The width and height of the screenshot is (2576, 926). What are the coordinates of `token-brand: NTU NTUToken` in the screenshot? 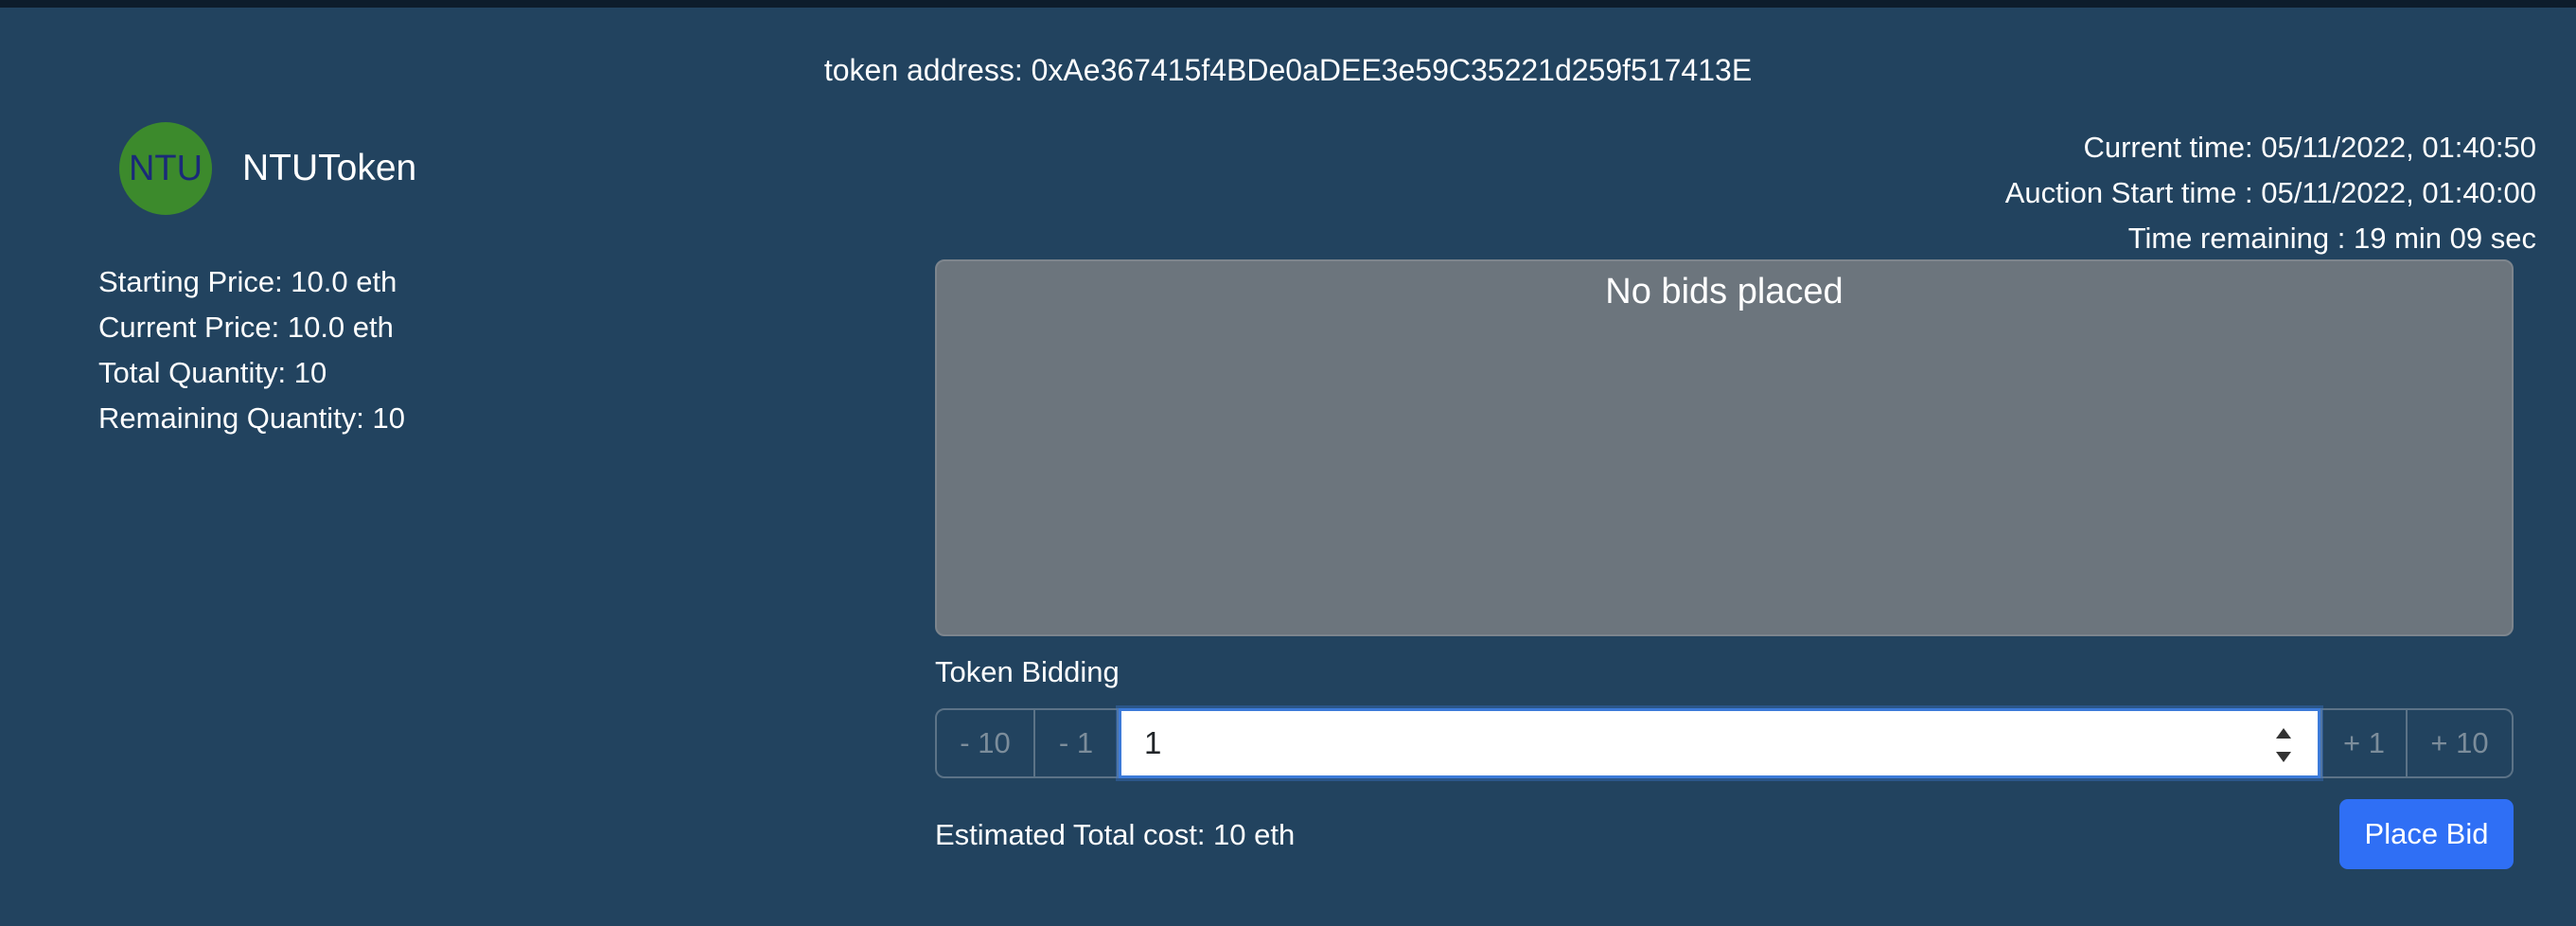 It's located at (267, 169).